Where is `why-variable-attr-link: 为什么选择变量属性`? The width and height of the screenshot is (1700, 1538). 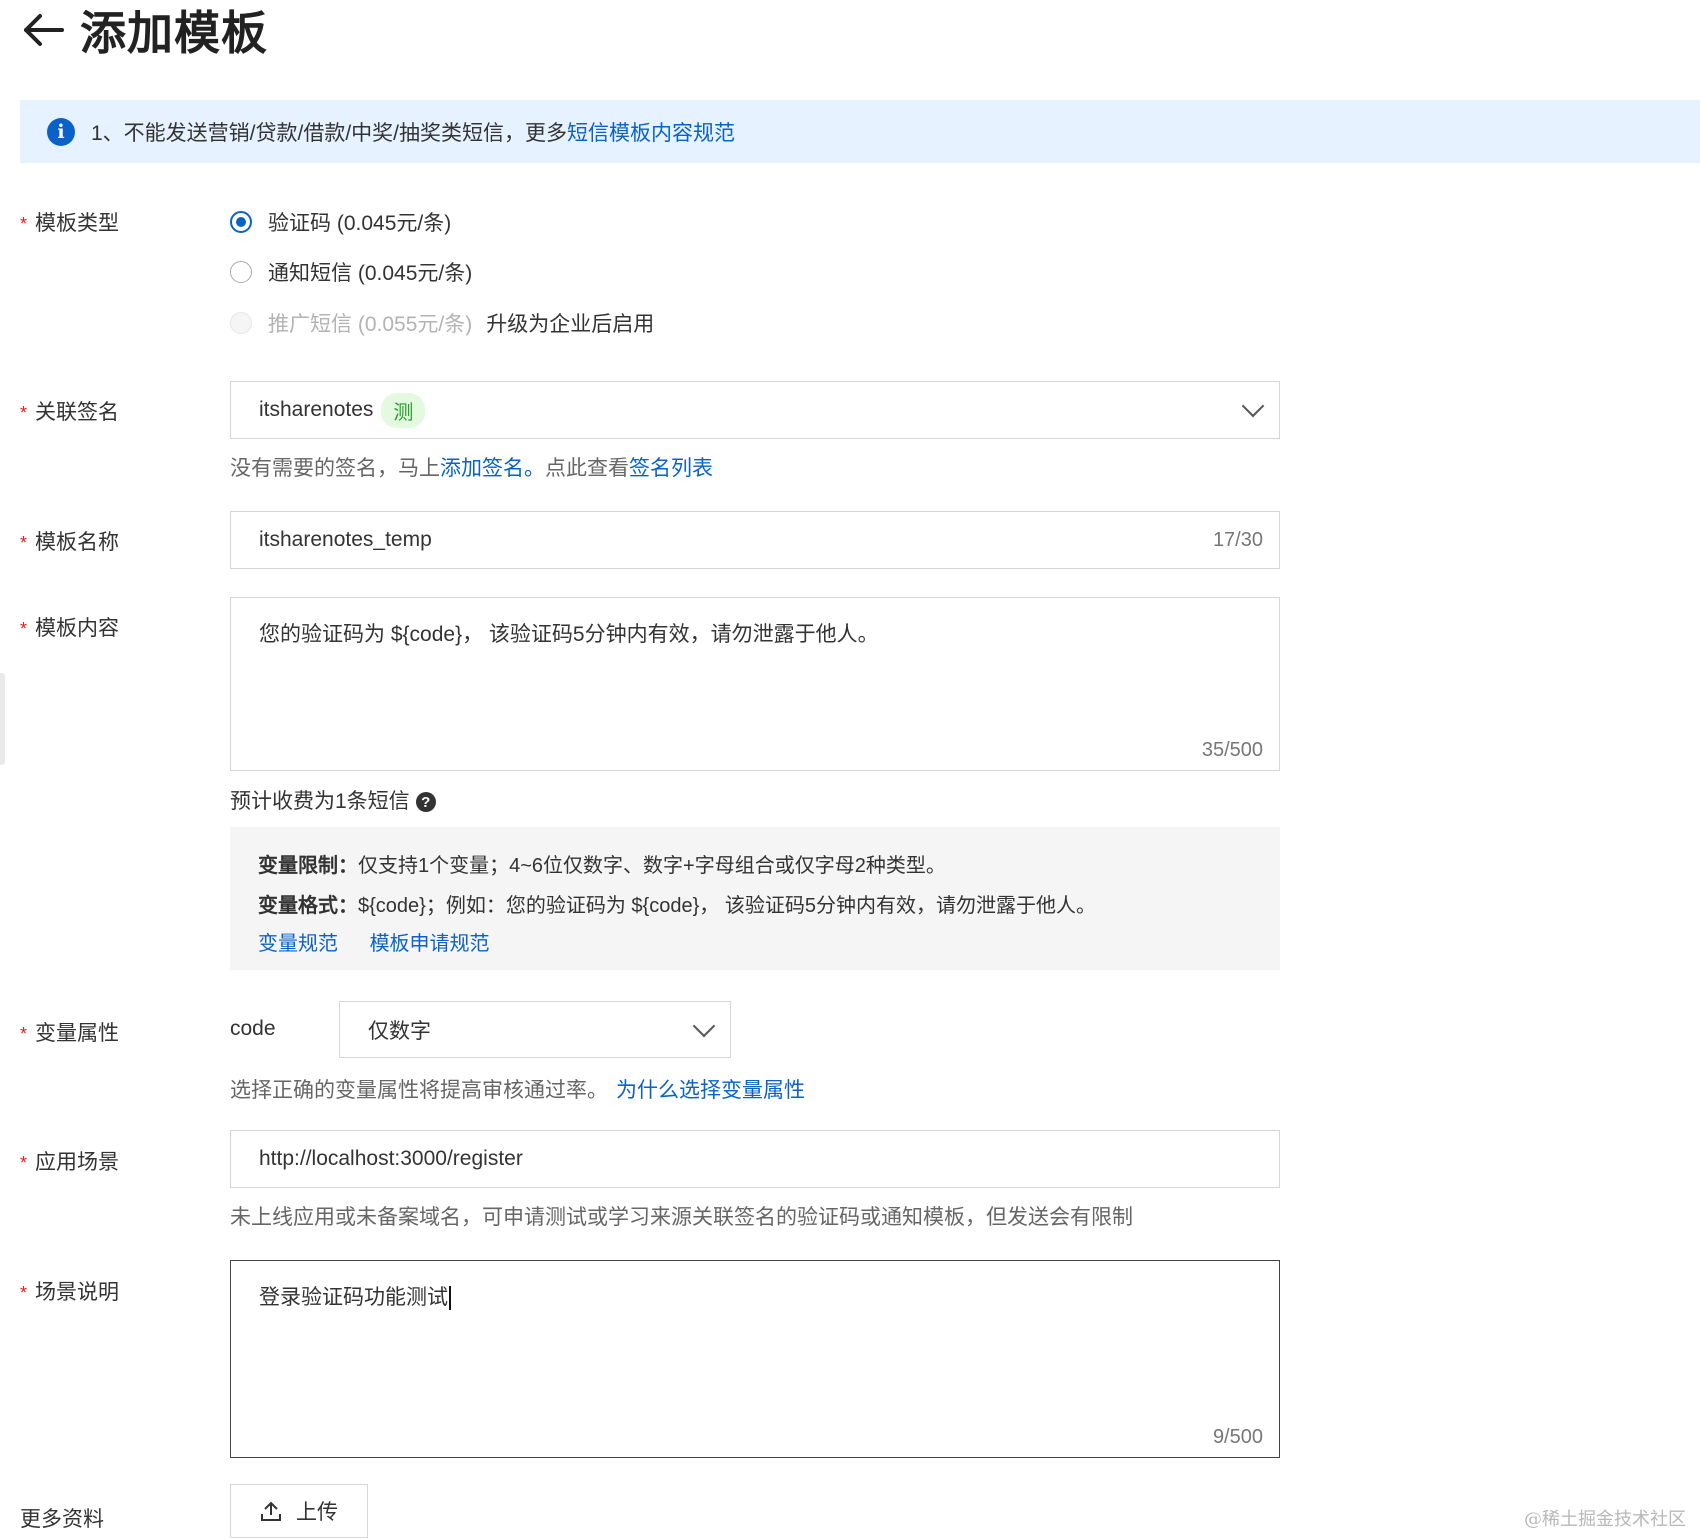 why-variable-attr-link: 为什么选择变量属性 is located at coordinates (710, 1090).